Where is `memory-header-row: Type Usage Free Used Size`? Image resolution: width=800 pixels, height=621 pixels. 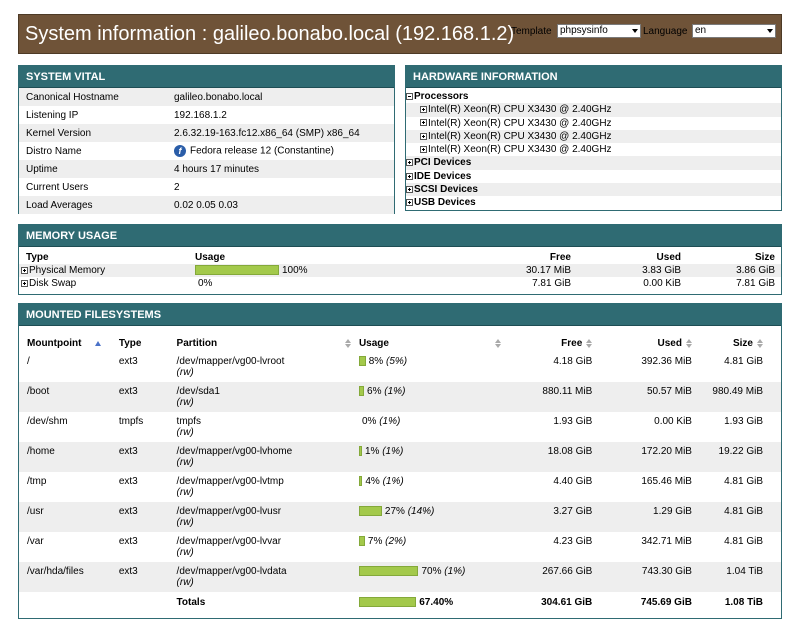
memory-header-row: Type Usage Free Used Size is located at coordinates (400, 257).